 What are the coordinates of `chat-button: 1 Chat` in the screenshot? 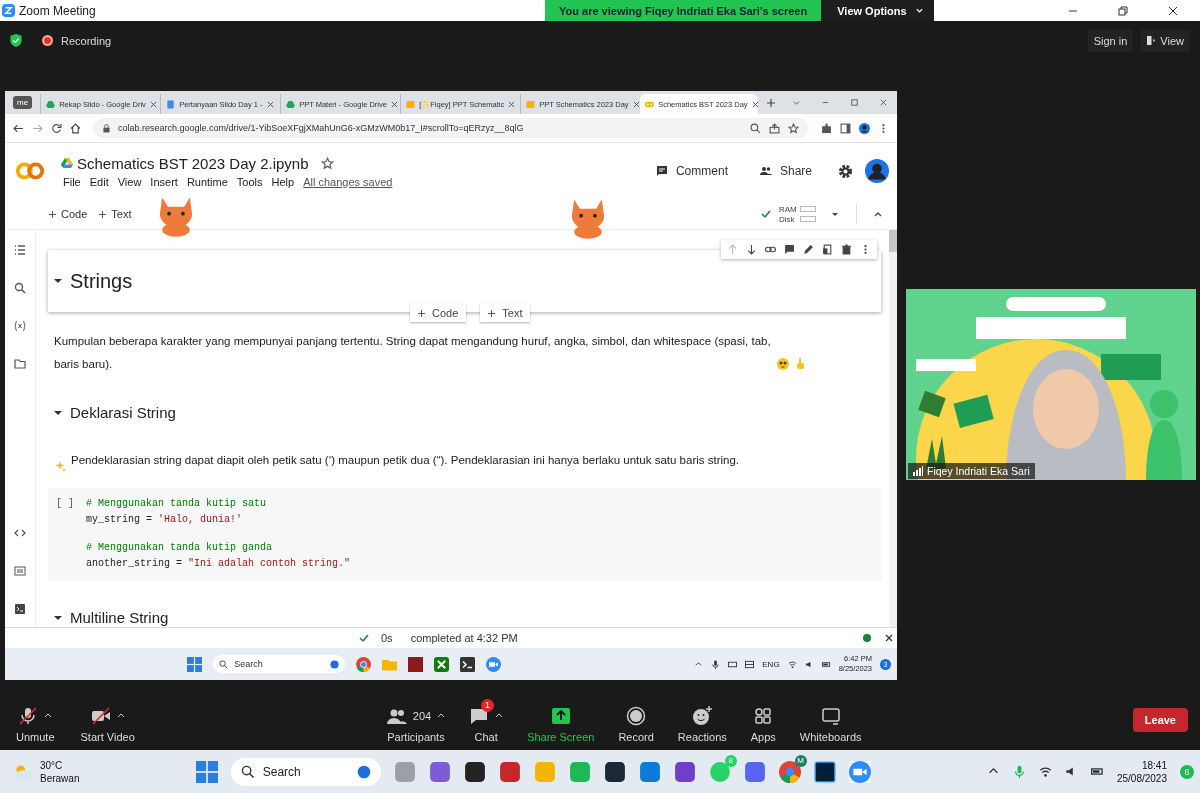 It's located at (486, 720).